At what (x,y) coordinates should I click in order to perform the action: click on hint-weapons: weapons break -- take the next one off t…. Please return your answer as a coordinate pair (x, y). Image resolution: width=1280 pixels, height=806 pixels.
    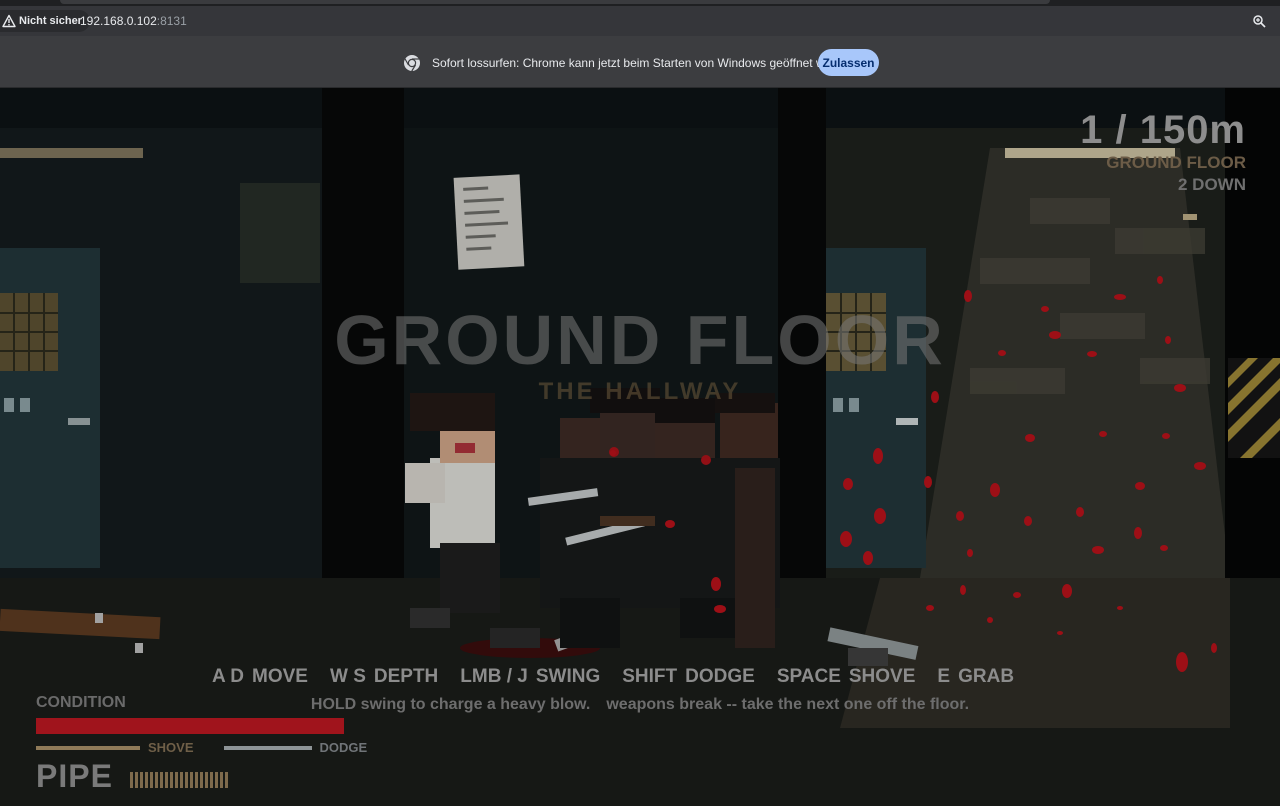
    Looking at the image, I should click on (788, 704).